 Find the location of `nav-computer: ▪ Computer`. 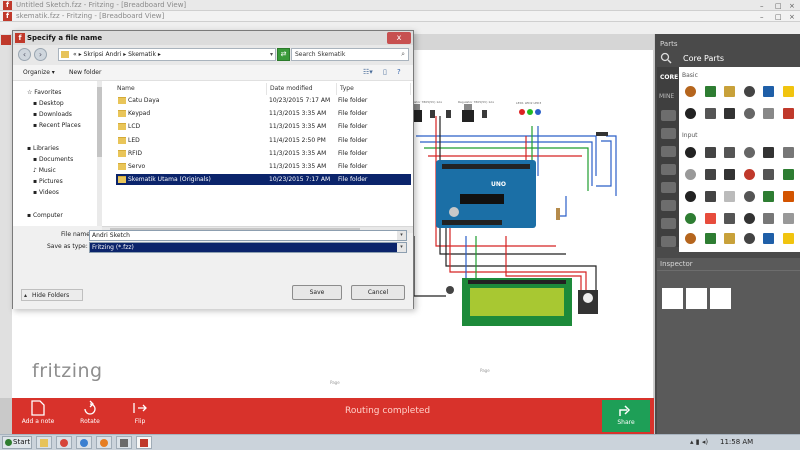

nav-computer: ▪ Computer is located at coordinates (45, 215).